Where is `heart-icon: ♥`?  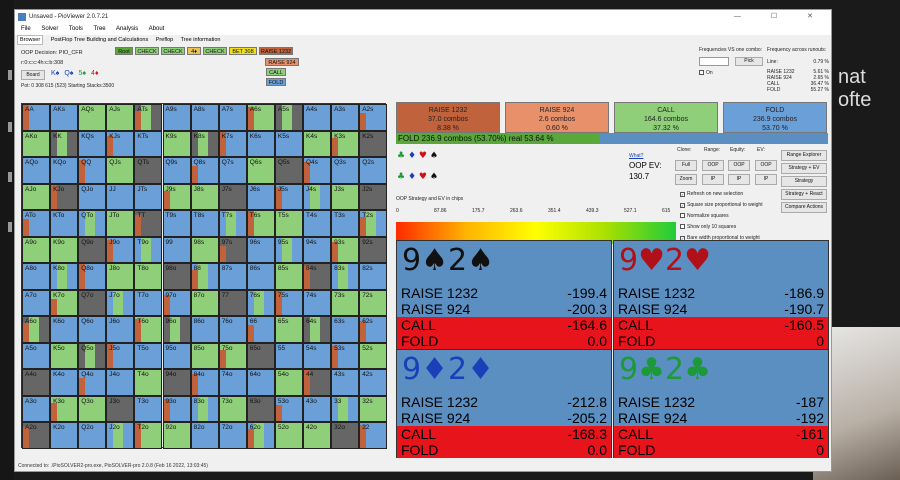 heart-icon: ♥ is located at coordinates (423, 156).